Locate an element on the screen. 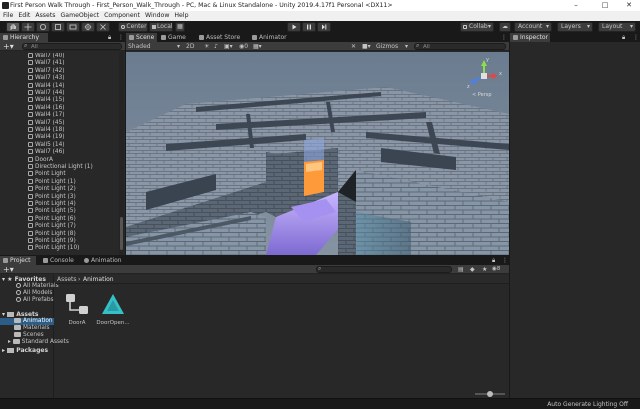 This screenshot has height=409, width=640. account-dropdown: Account ▾ is located at coordinates (533, 27).